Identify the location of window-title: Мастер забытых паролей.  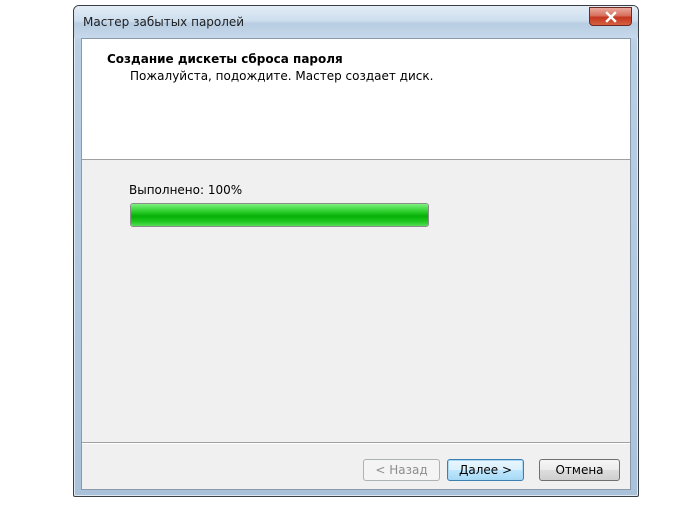
(164, 22).